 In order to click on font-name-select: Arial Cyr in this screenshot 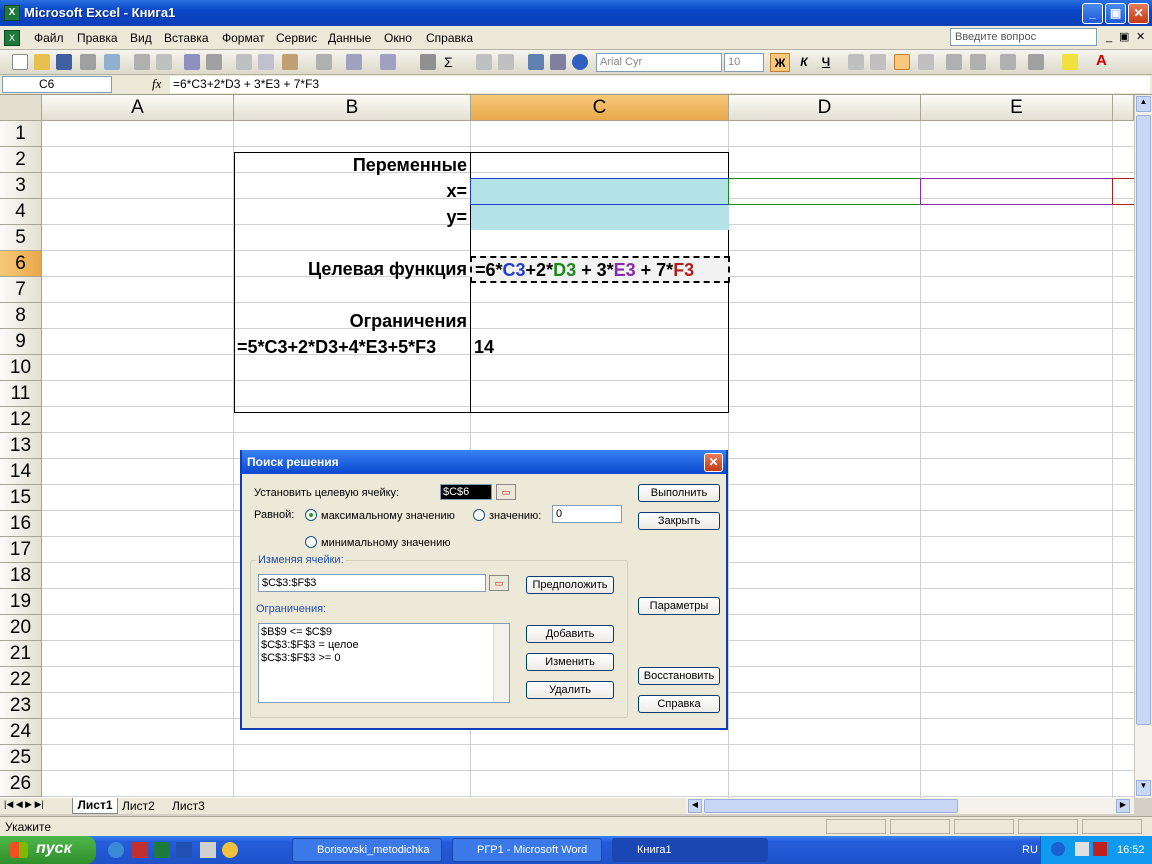, I will do `click(659, 62)`.